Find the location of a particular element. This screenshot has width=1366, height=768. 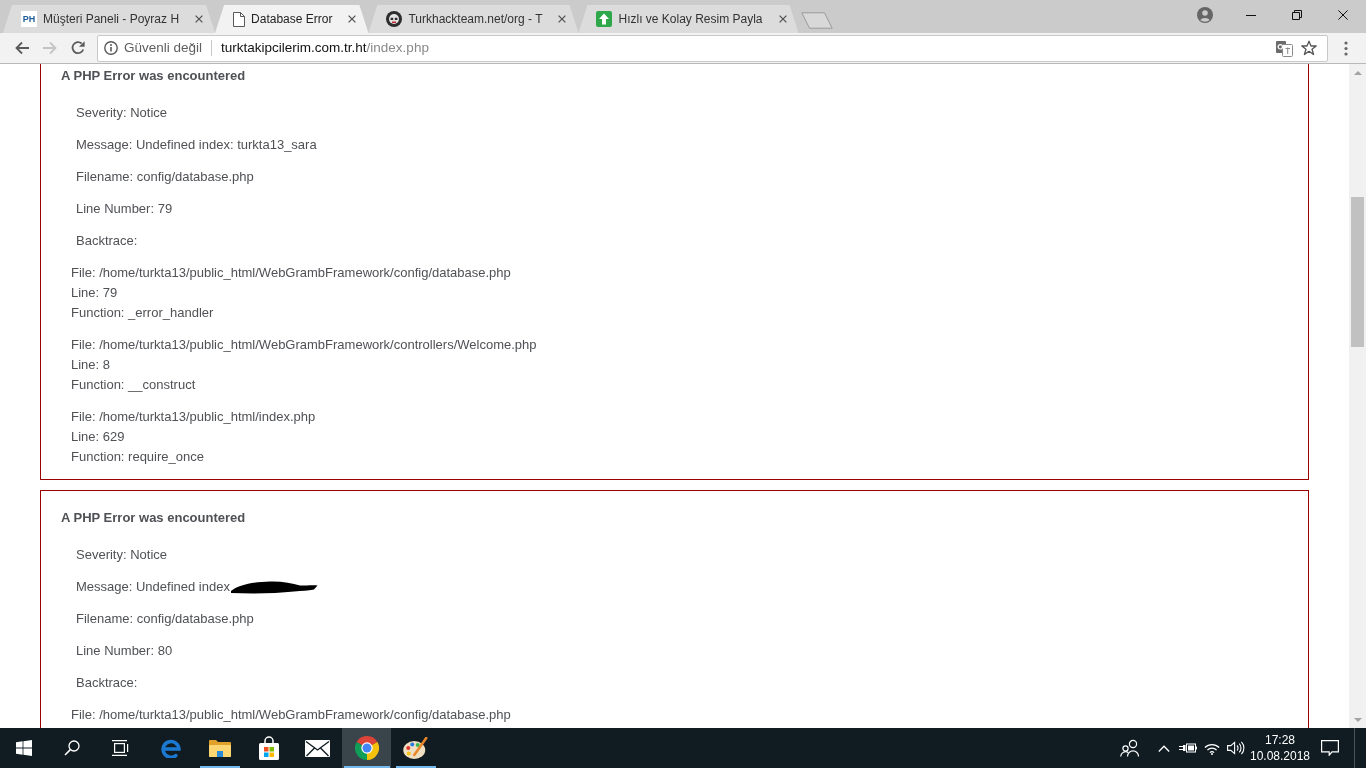

letter-e-logo-icon is located at coordinates (170, 748).